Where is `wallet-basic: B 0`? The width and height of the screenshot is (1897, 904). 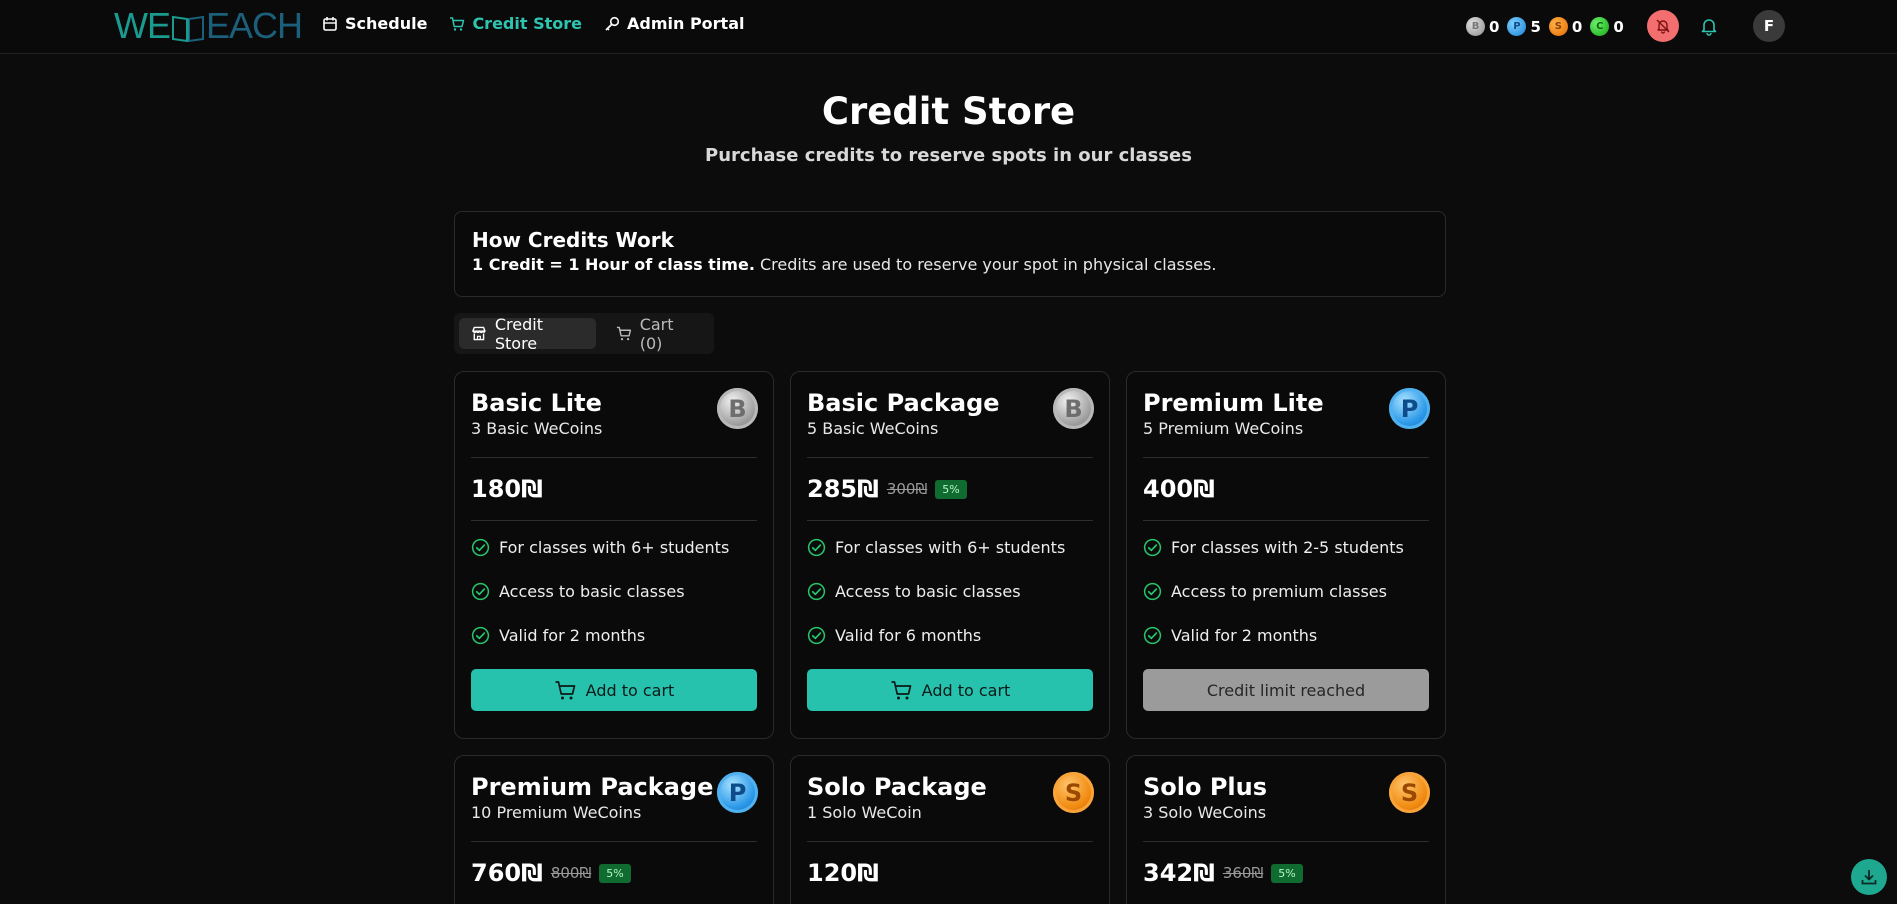 wallet-basic: B 0 is located at coordinates (1482, 26).